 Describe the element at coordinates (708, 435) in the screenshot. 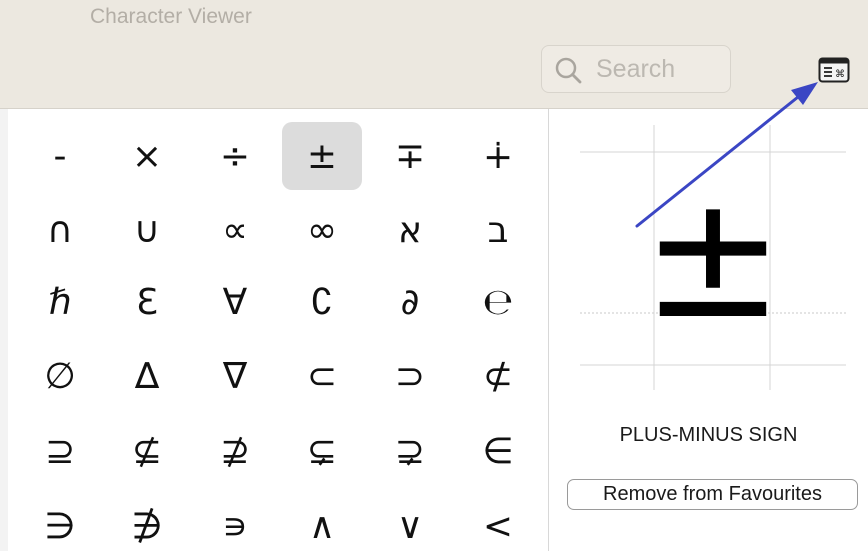

I see `character-name: PLUS-MINUS SIGN` at that location.